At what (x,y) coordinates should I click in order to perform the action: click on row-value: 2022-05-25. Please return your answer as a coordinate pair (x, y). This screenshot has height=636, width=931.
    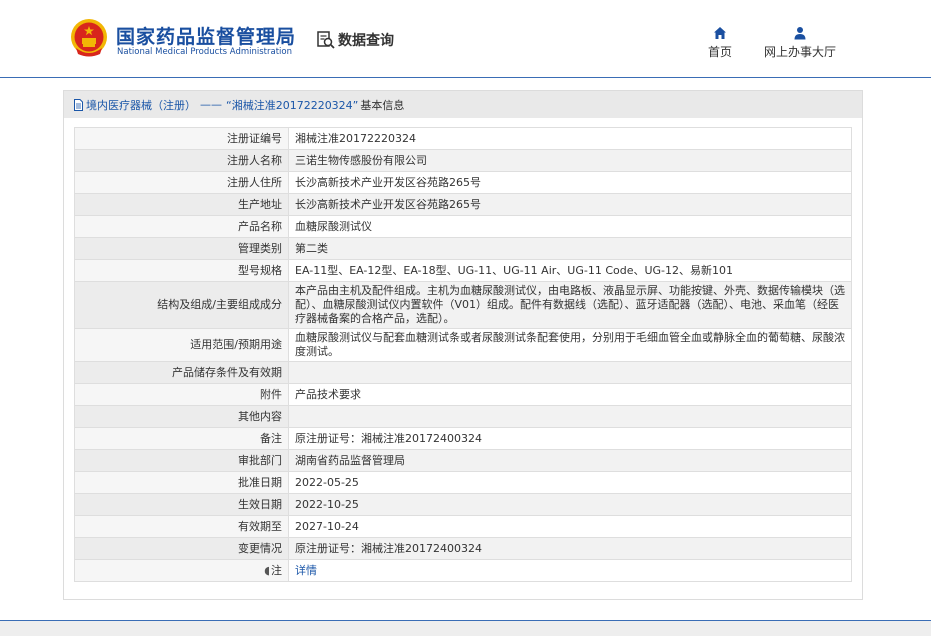
    Looking at the image, I should click on (570, 482).